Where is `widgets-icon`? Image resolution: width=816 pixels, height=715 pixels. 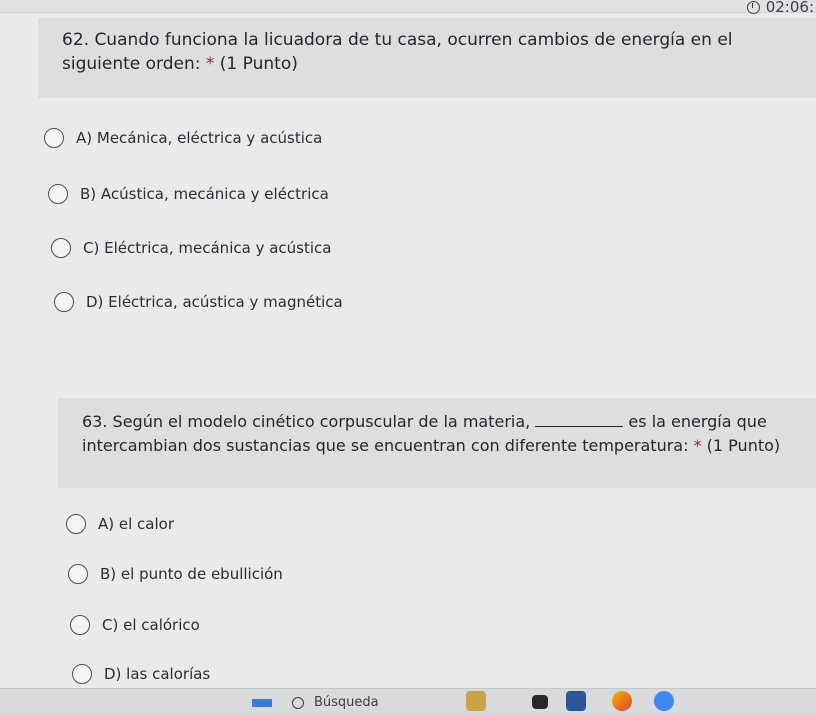 widgets-icon is located at coordinates (476, 701).